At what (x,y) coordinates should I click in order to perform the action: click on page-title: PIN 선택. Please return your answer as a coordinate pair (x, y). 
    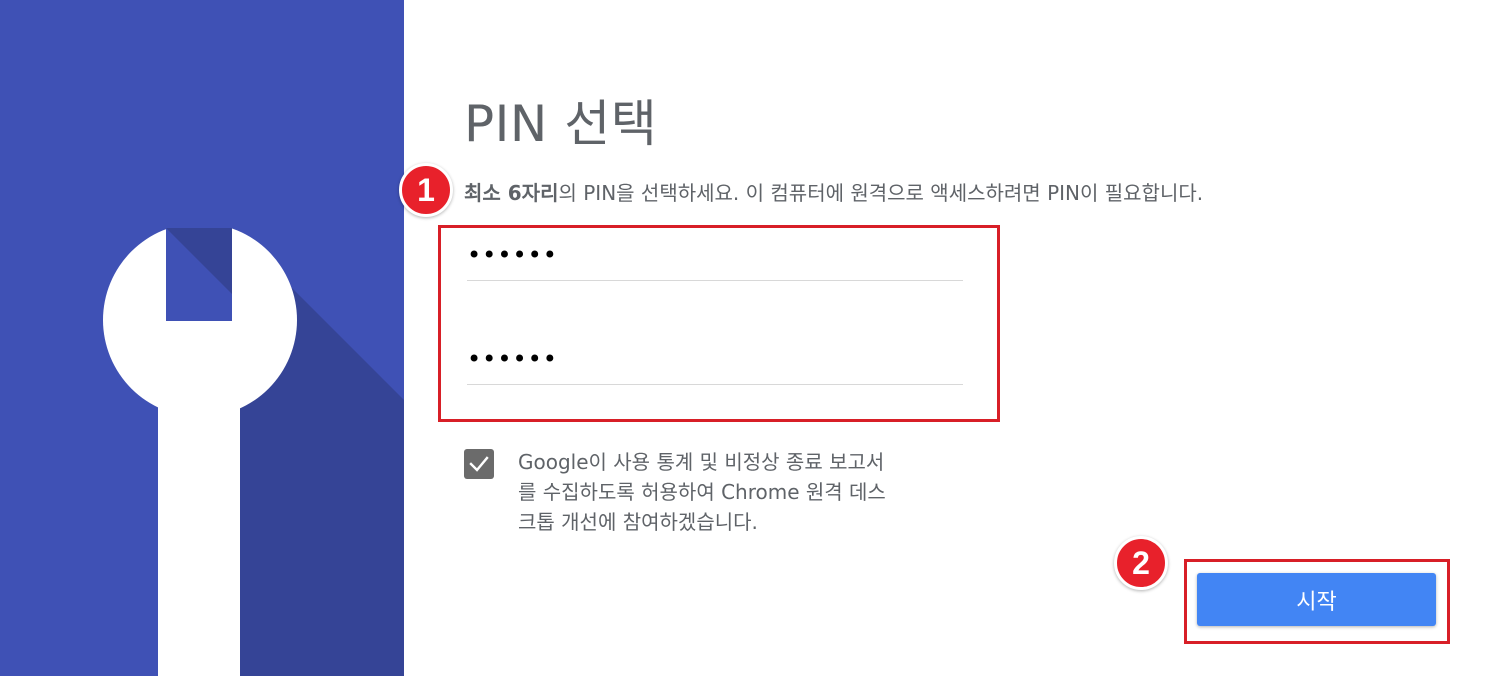
    Looking at the image, I should click on (561, 124).